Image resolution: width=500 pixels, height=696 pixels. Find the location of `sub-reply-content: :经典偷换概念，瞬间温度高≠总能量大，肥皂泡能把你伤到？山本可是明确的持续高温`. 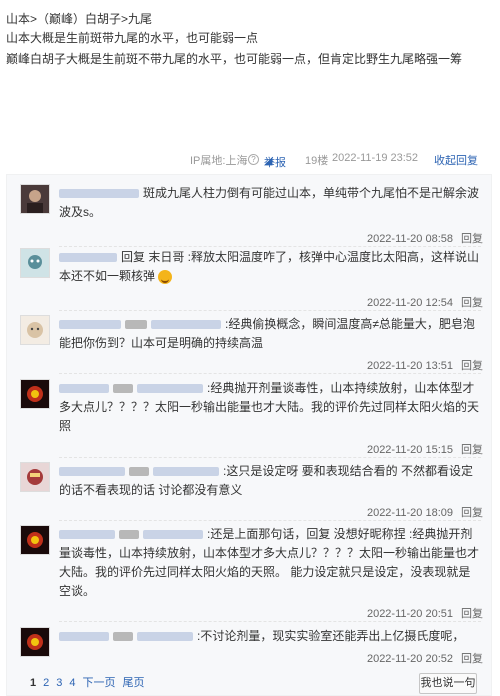

sub-reply-content: :经典偷换概念，瞬间温度高≠总能量大，肥皂泡能把你伤到？山本可是明确的持续高温 is located at coordinates (267, 333).